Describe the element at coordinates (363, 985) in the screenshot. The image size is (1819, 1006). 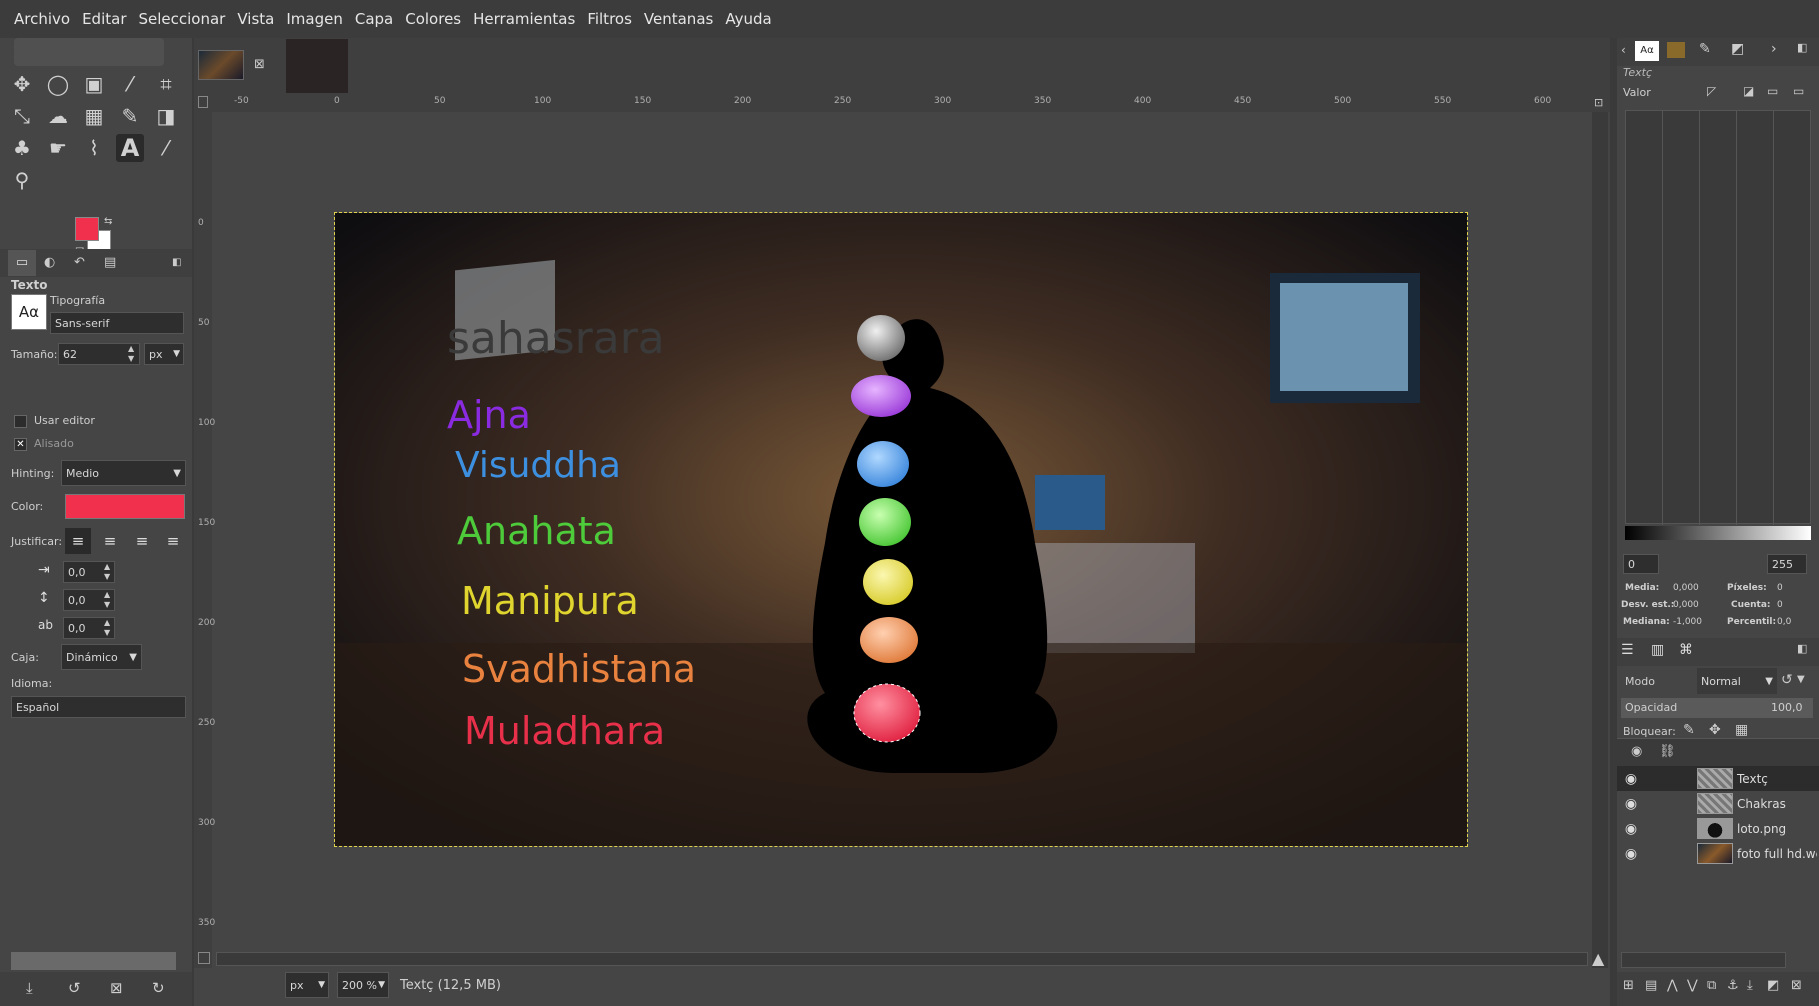
I see `zoom-select: 200 % ▼` at that location.